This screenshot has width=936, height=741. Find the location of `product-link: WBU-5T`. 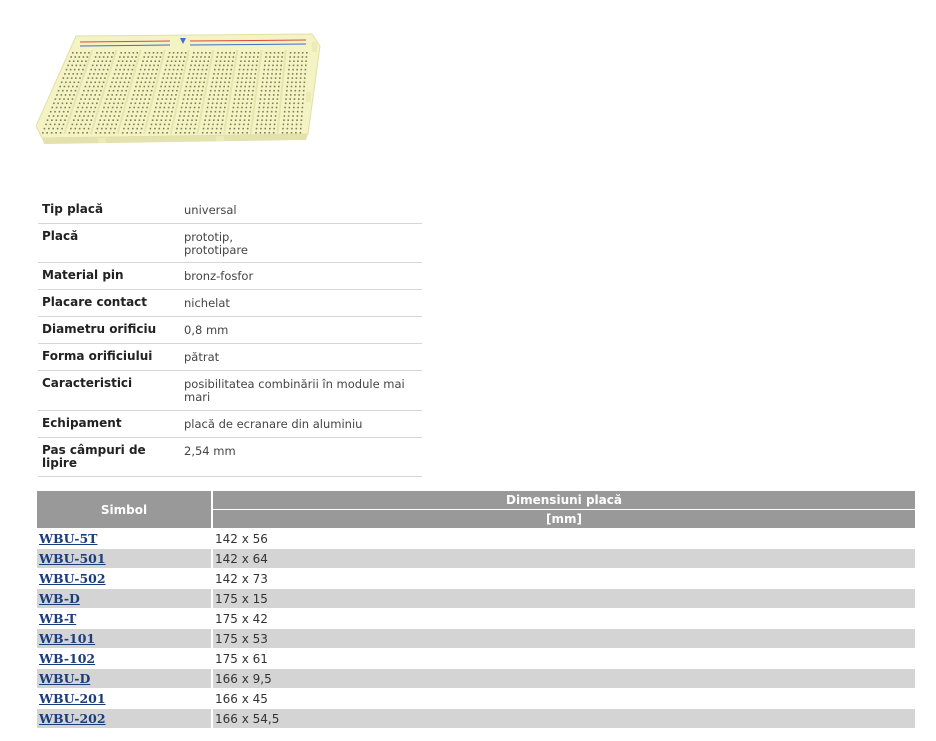

product-link: WBU-5T is located at coordinates (68, 538).